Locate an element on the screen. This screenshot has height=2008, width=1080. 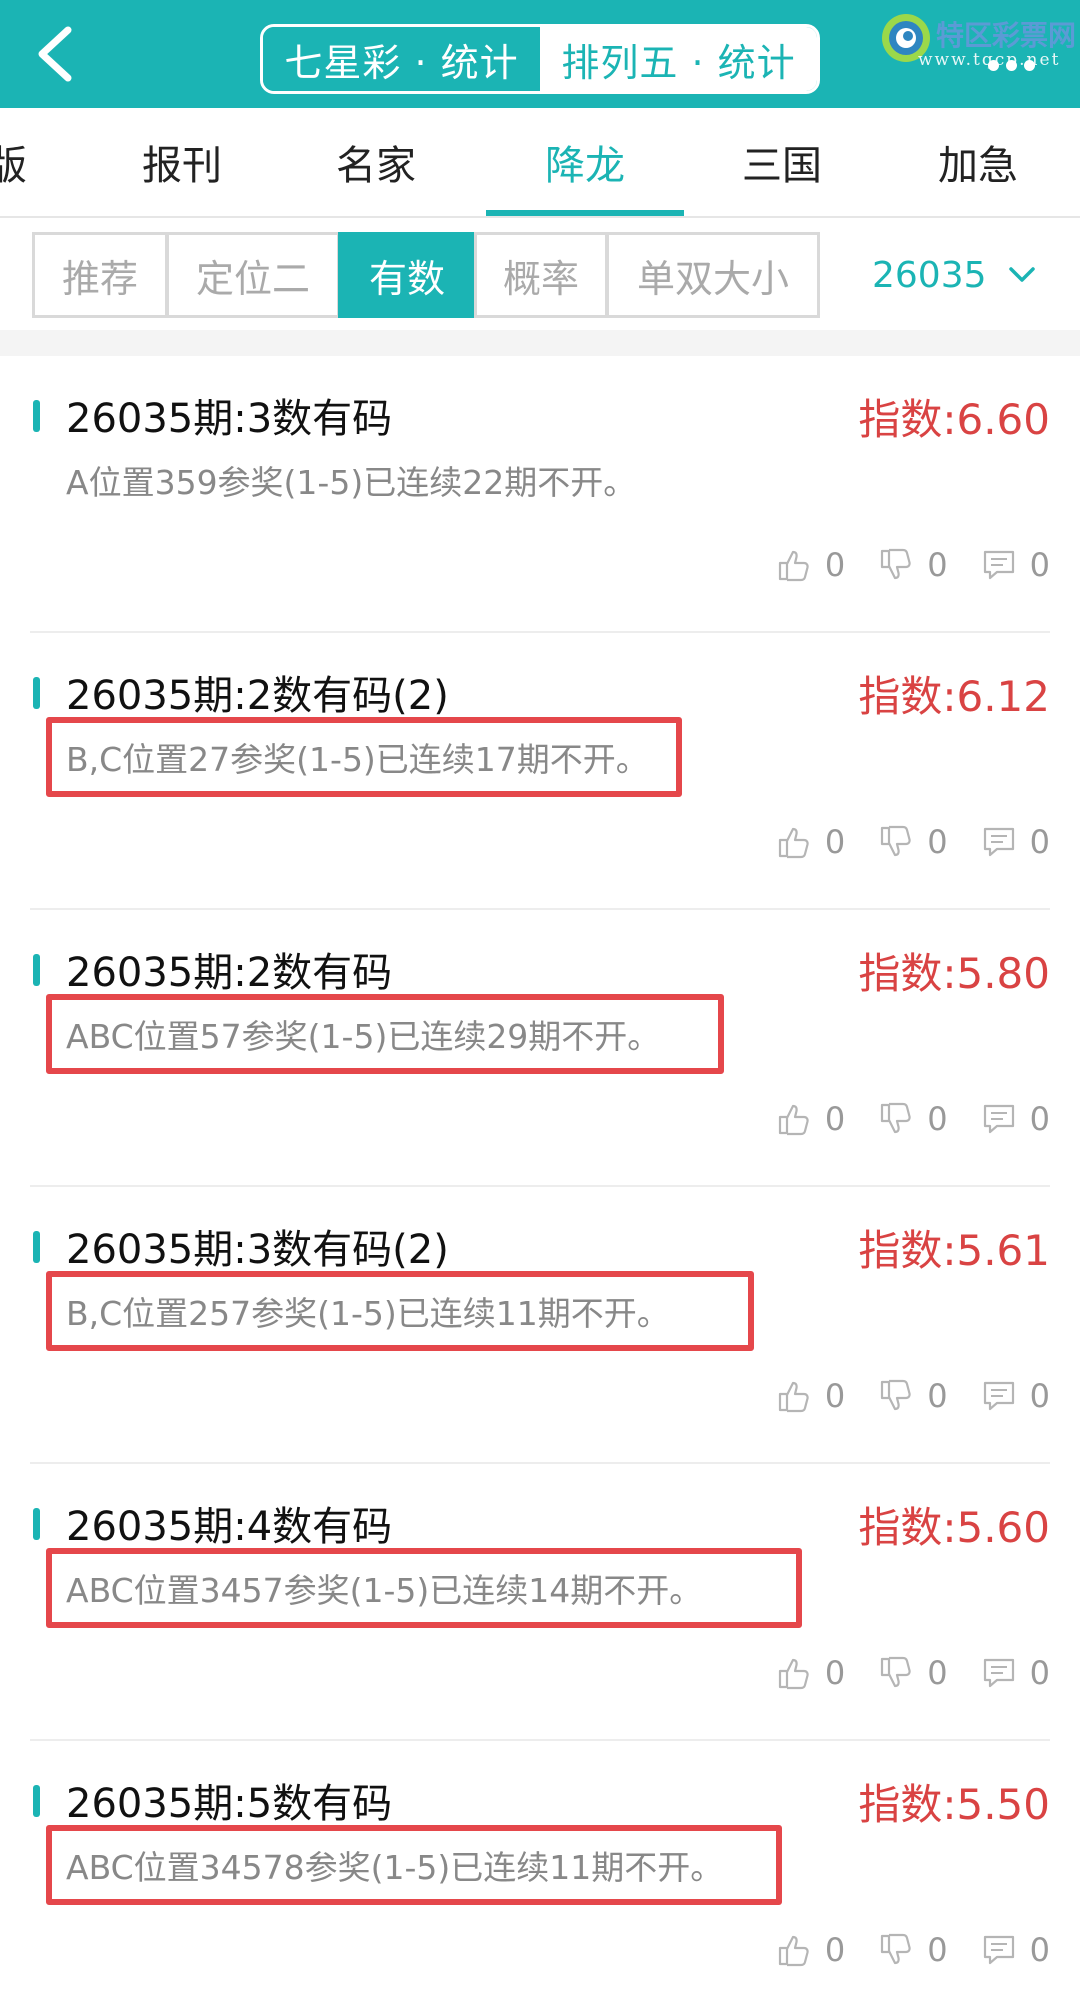
app-header: 七星彩 · 统计 排列五 · 统计 特区彩票网 www.tqcp.net is located at coordinates (540, 54).